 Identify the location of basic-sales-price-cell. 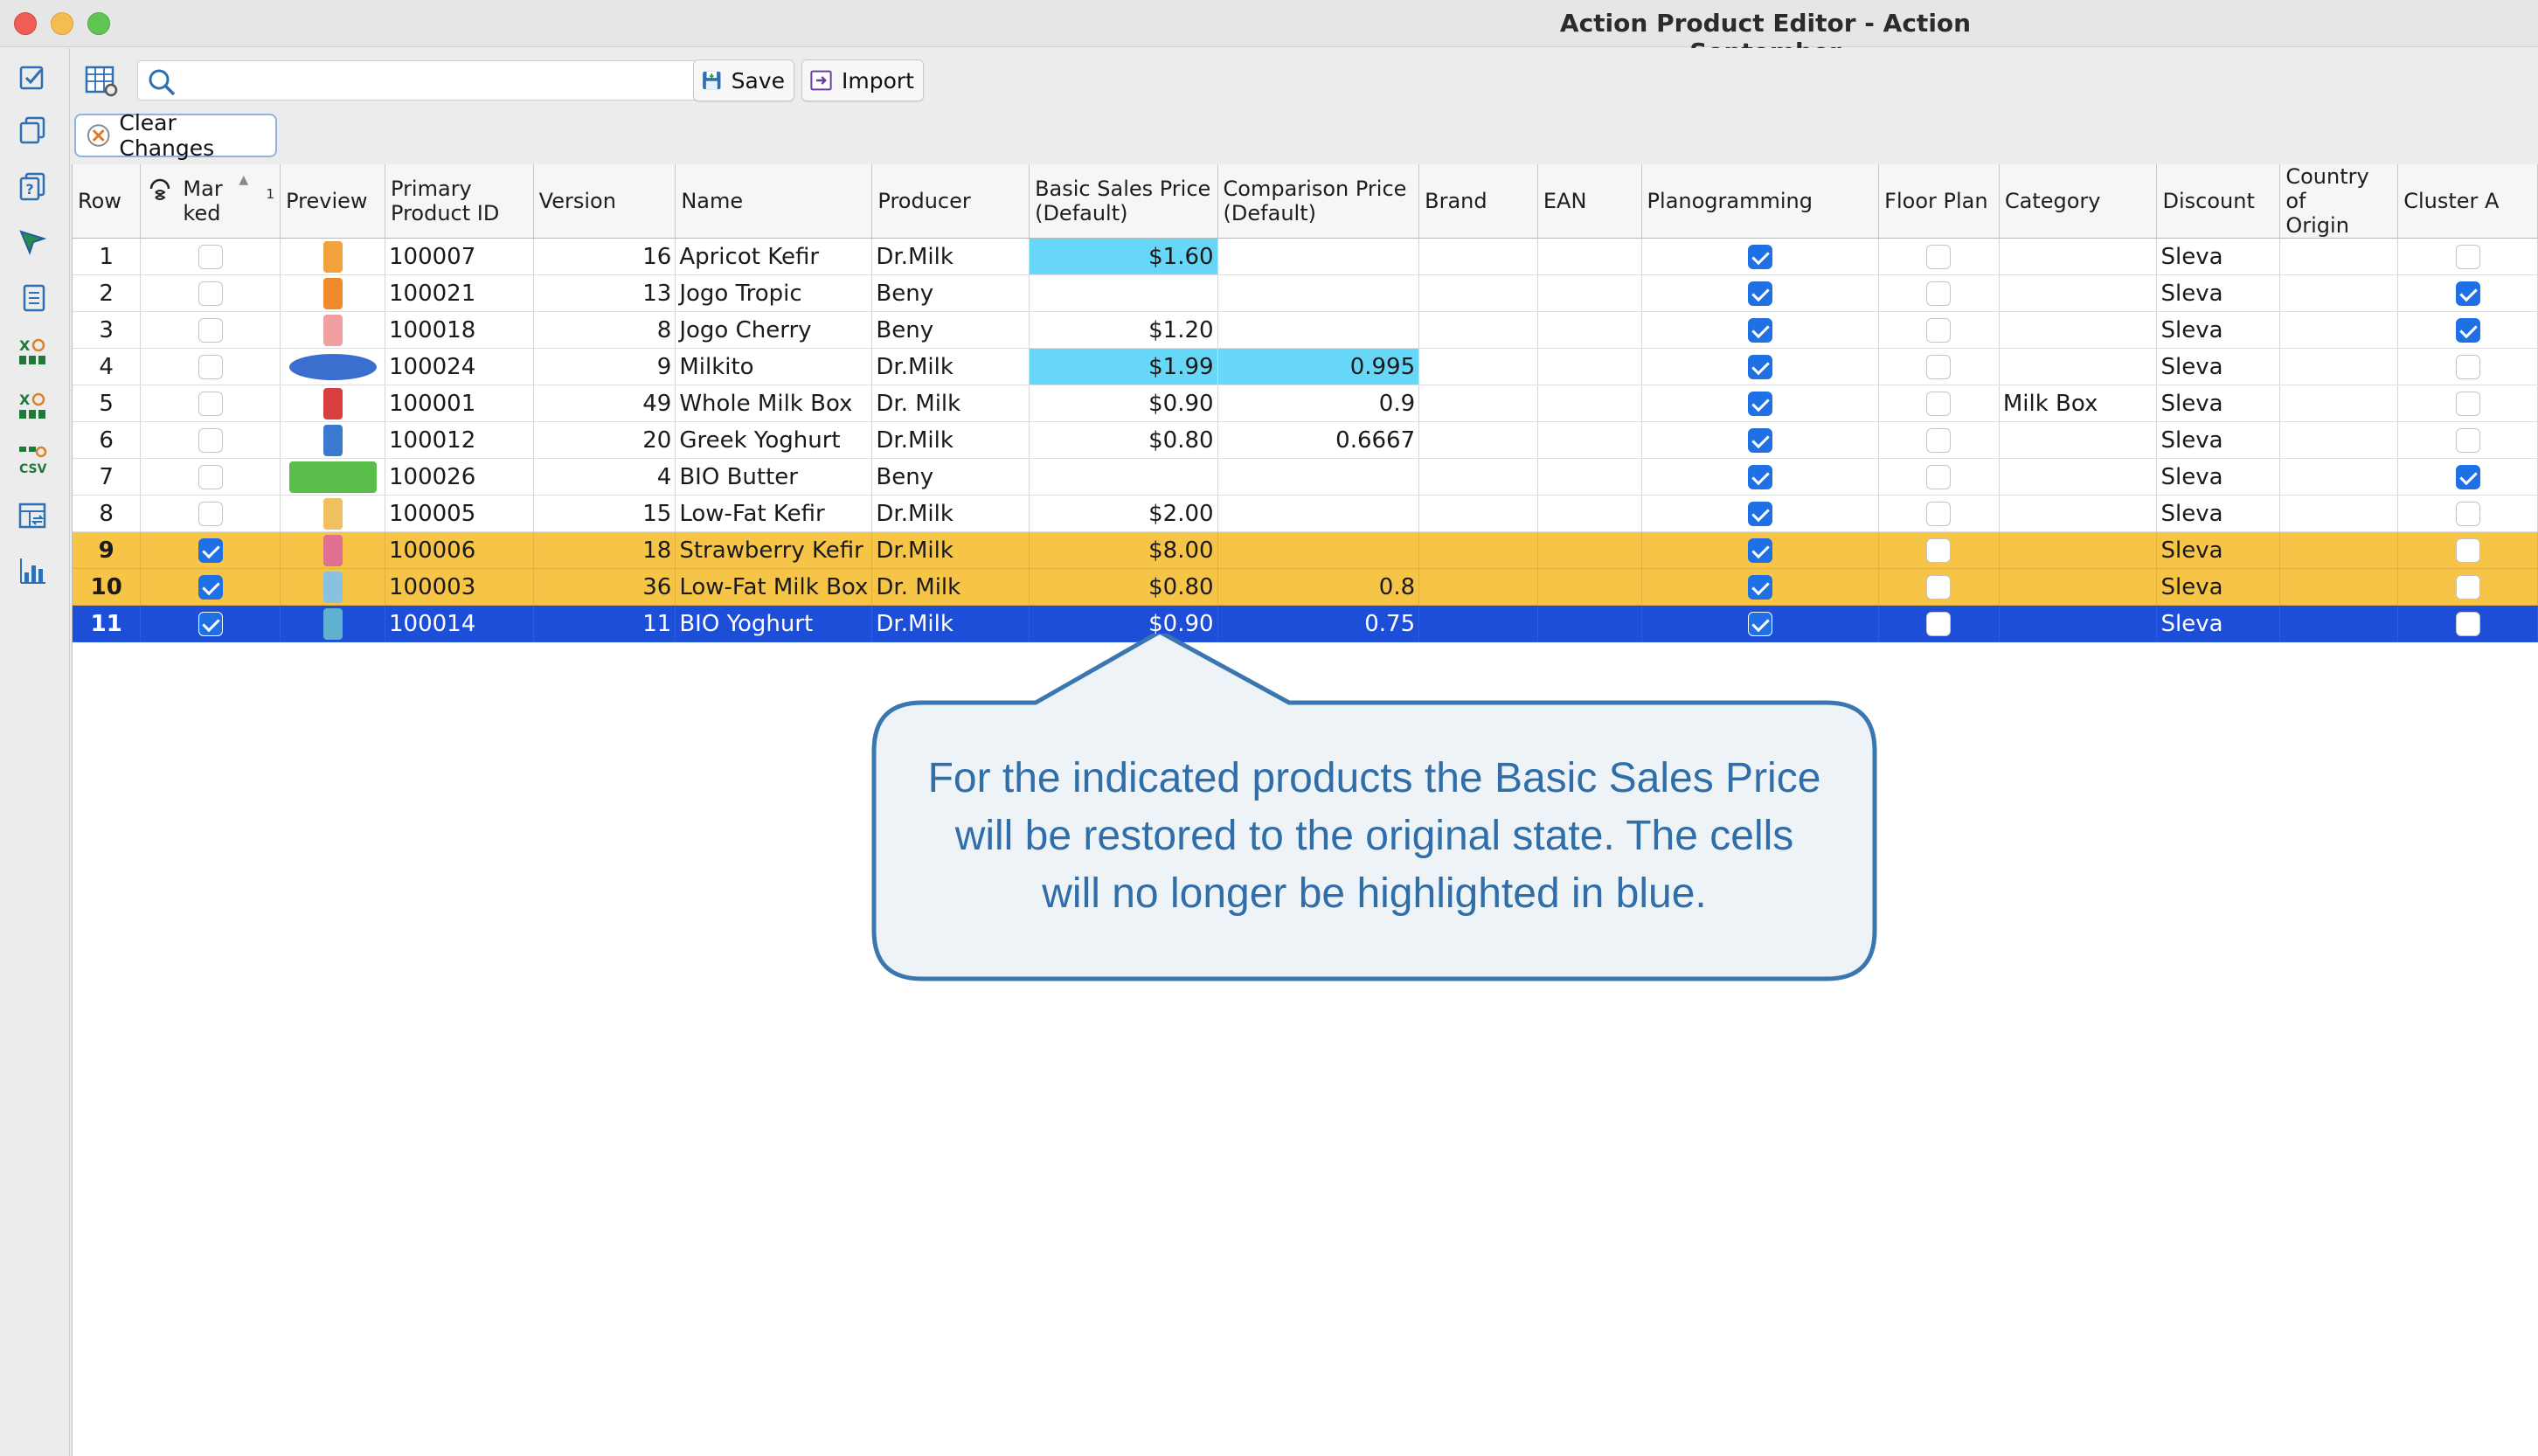
(1124, 293).